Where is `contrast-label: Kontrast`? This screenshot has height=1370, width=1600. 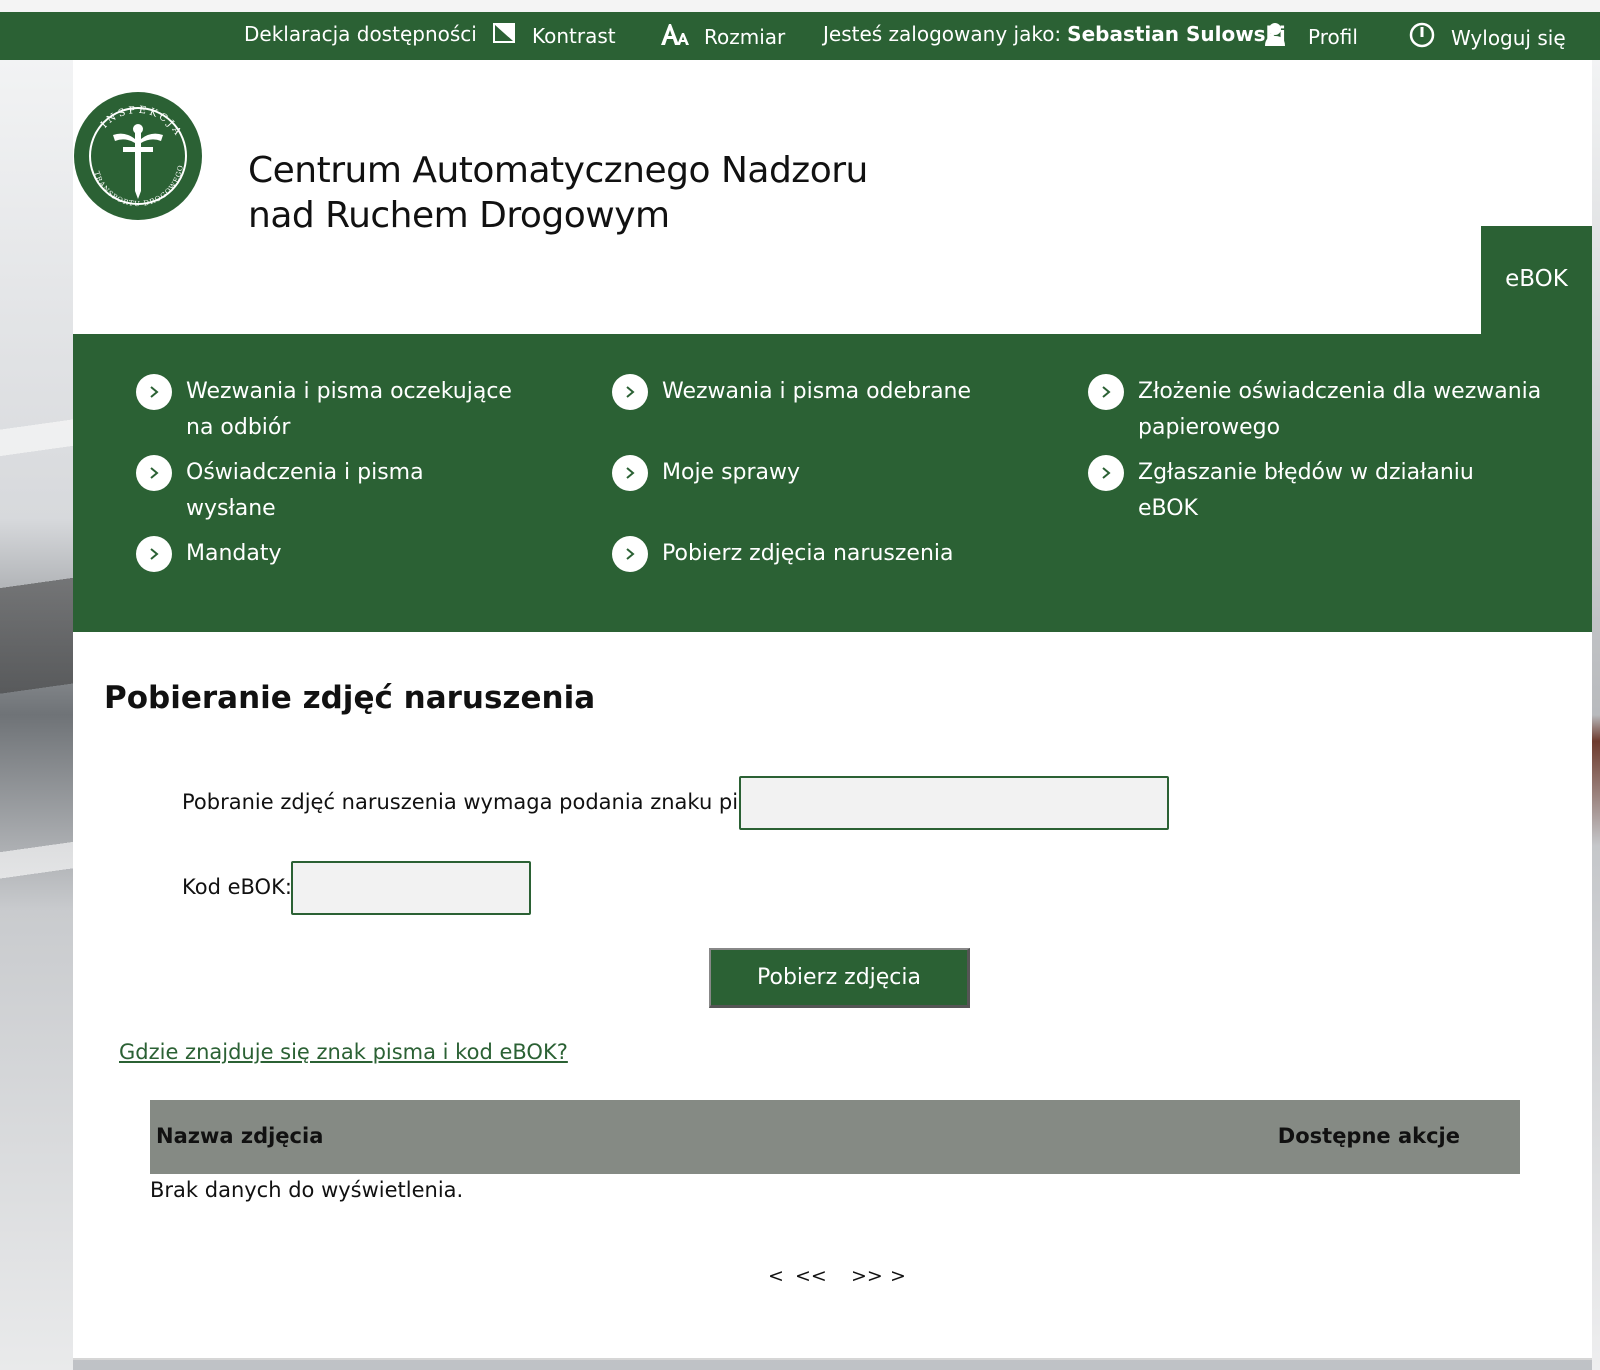 contrast-label: Kontrast is located at coordinates (574, 35).